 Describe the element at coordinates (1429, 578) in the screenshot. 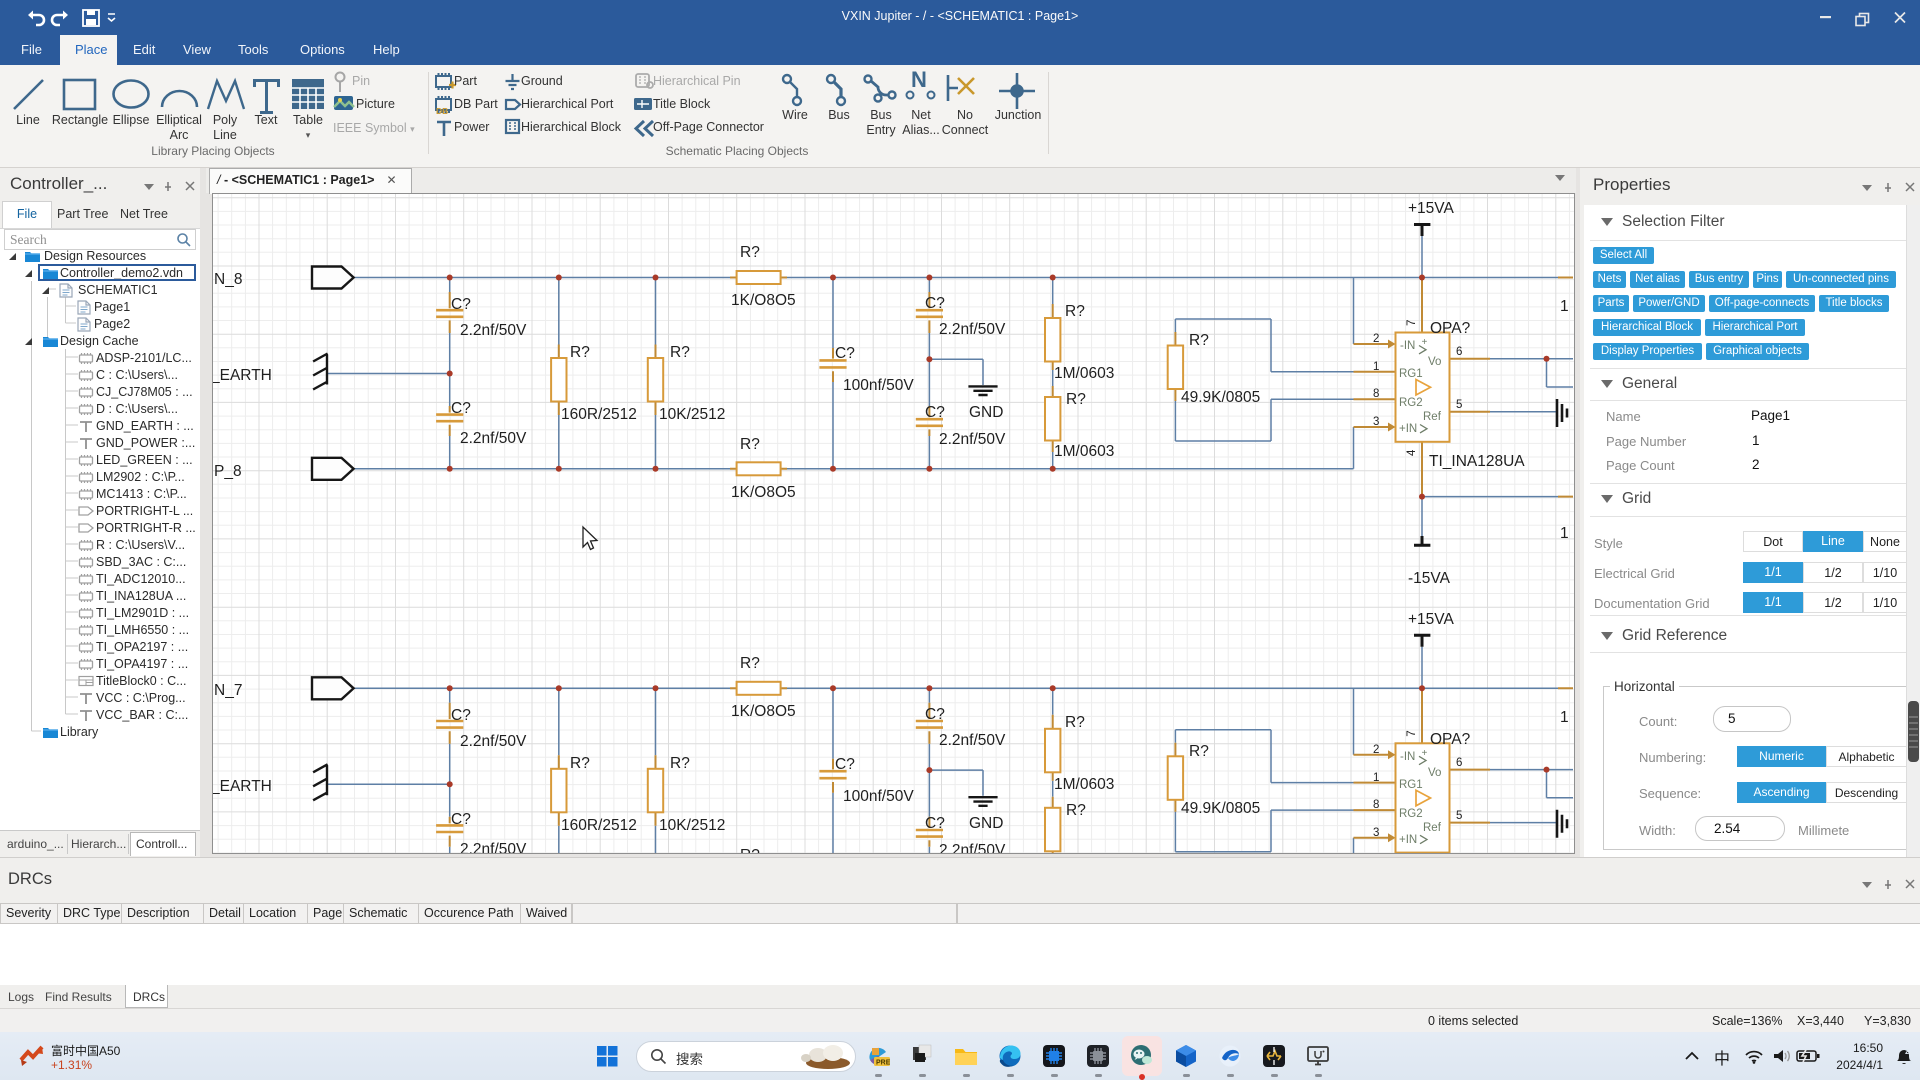

I see `svg-text: -15VA` at that location.